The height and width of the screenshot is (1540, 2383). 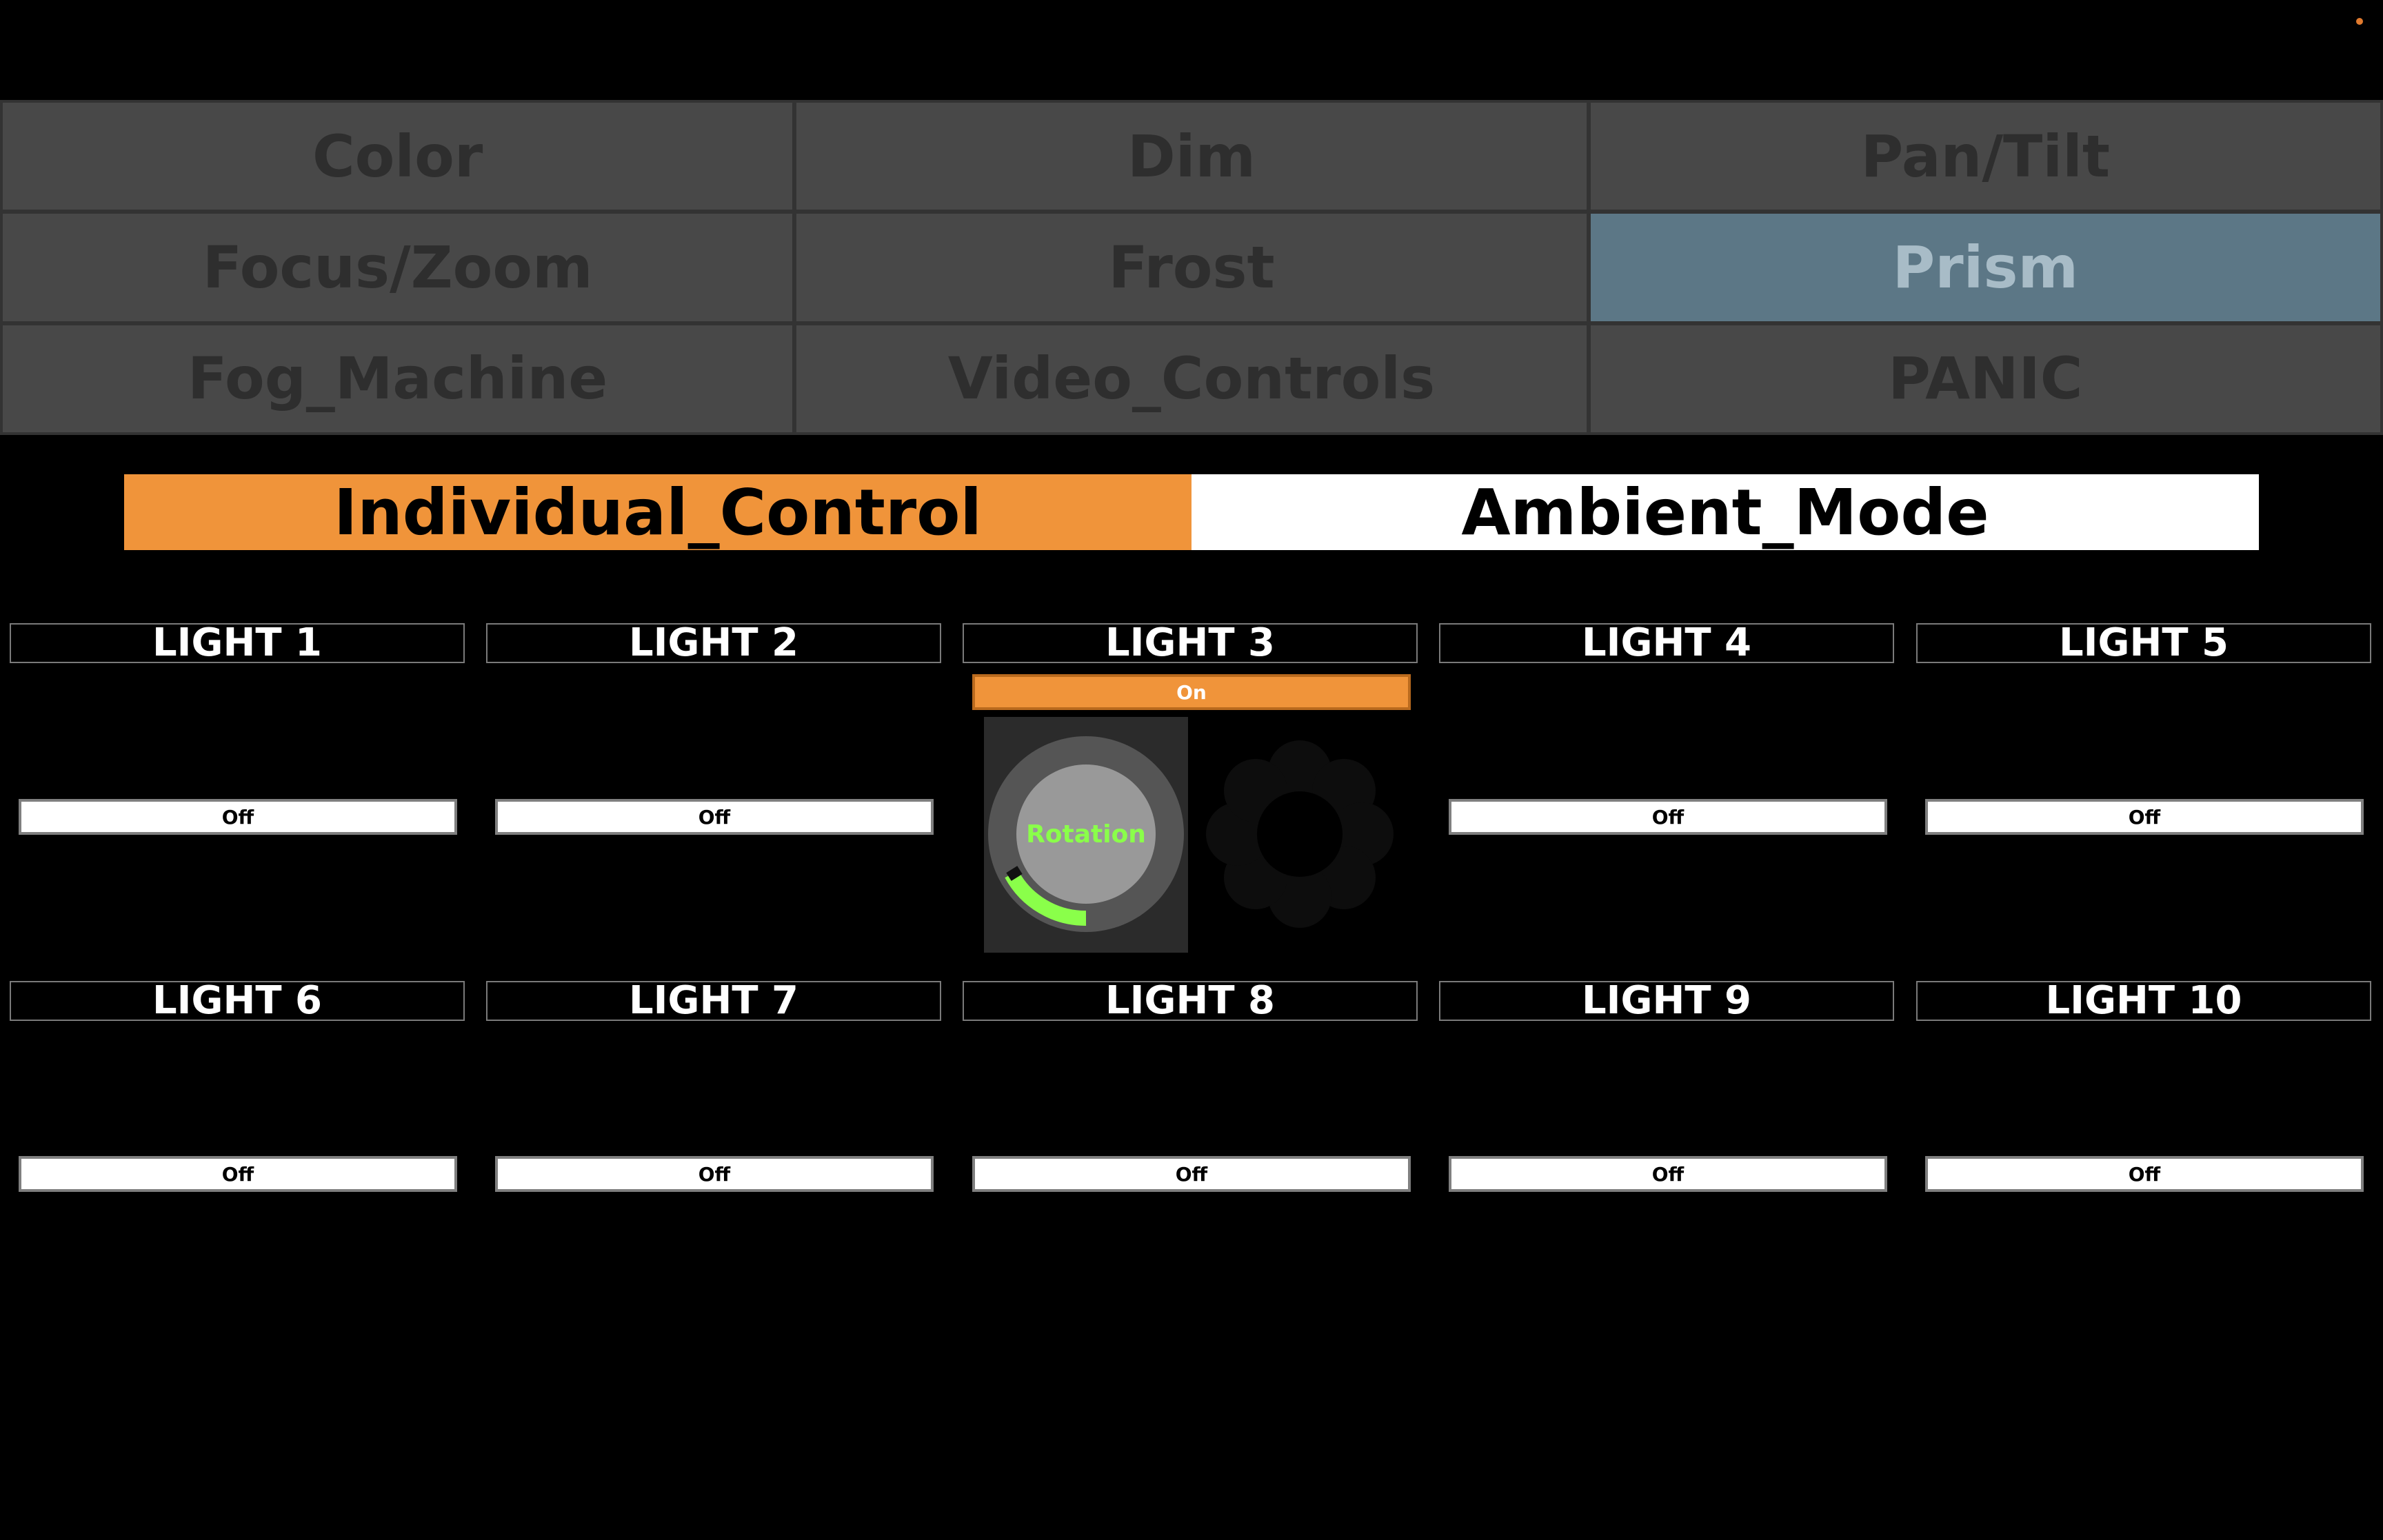 What do you see at coordinates (398, 379) in the screenshot?
I see `menu-fog-machine-button: Fog_Machine` at bounding box center [398, 379].